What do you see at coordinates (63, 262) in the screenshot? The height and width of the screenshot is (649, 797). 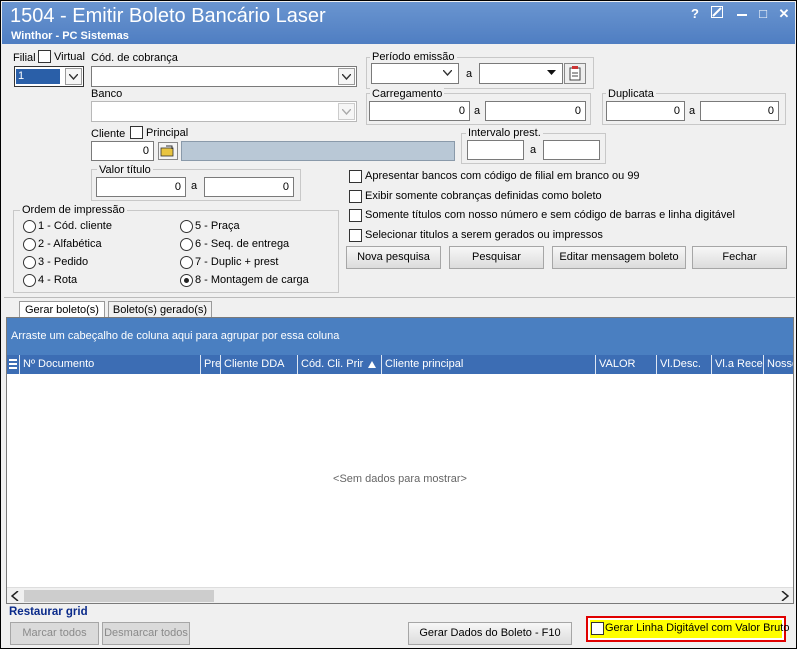 I see `ordem-label-3: 3 - Pedido` at bounding box center [63, 262].